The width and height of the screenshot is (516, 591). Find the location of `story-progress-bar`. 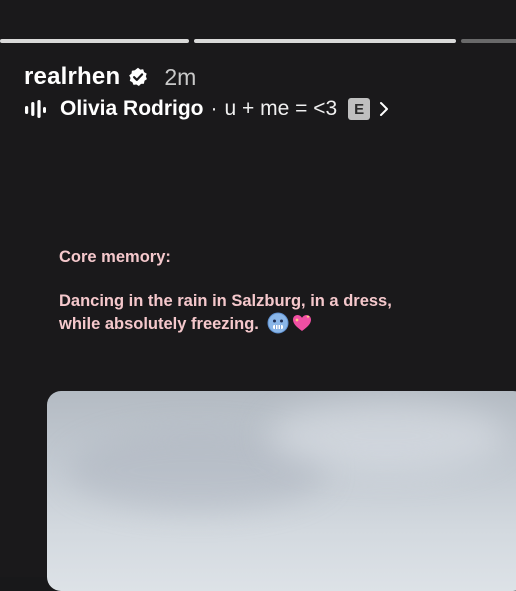

story-progress-bar is located at coordinates (258, 41).